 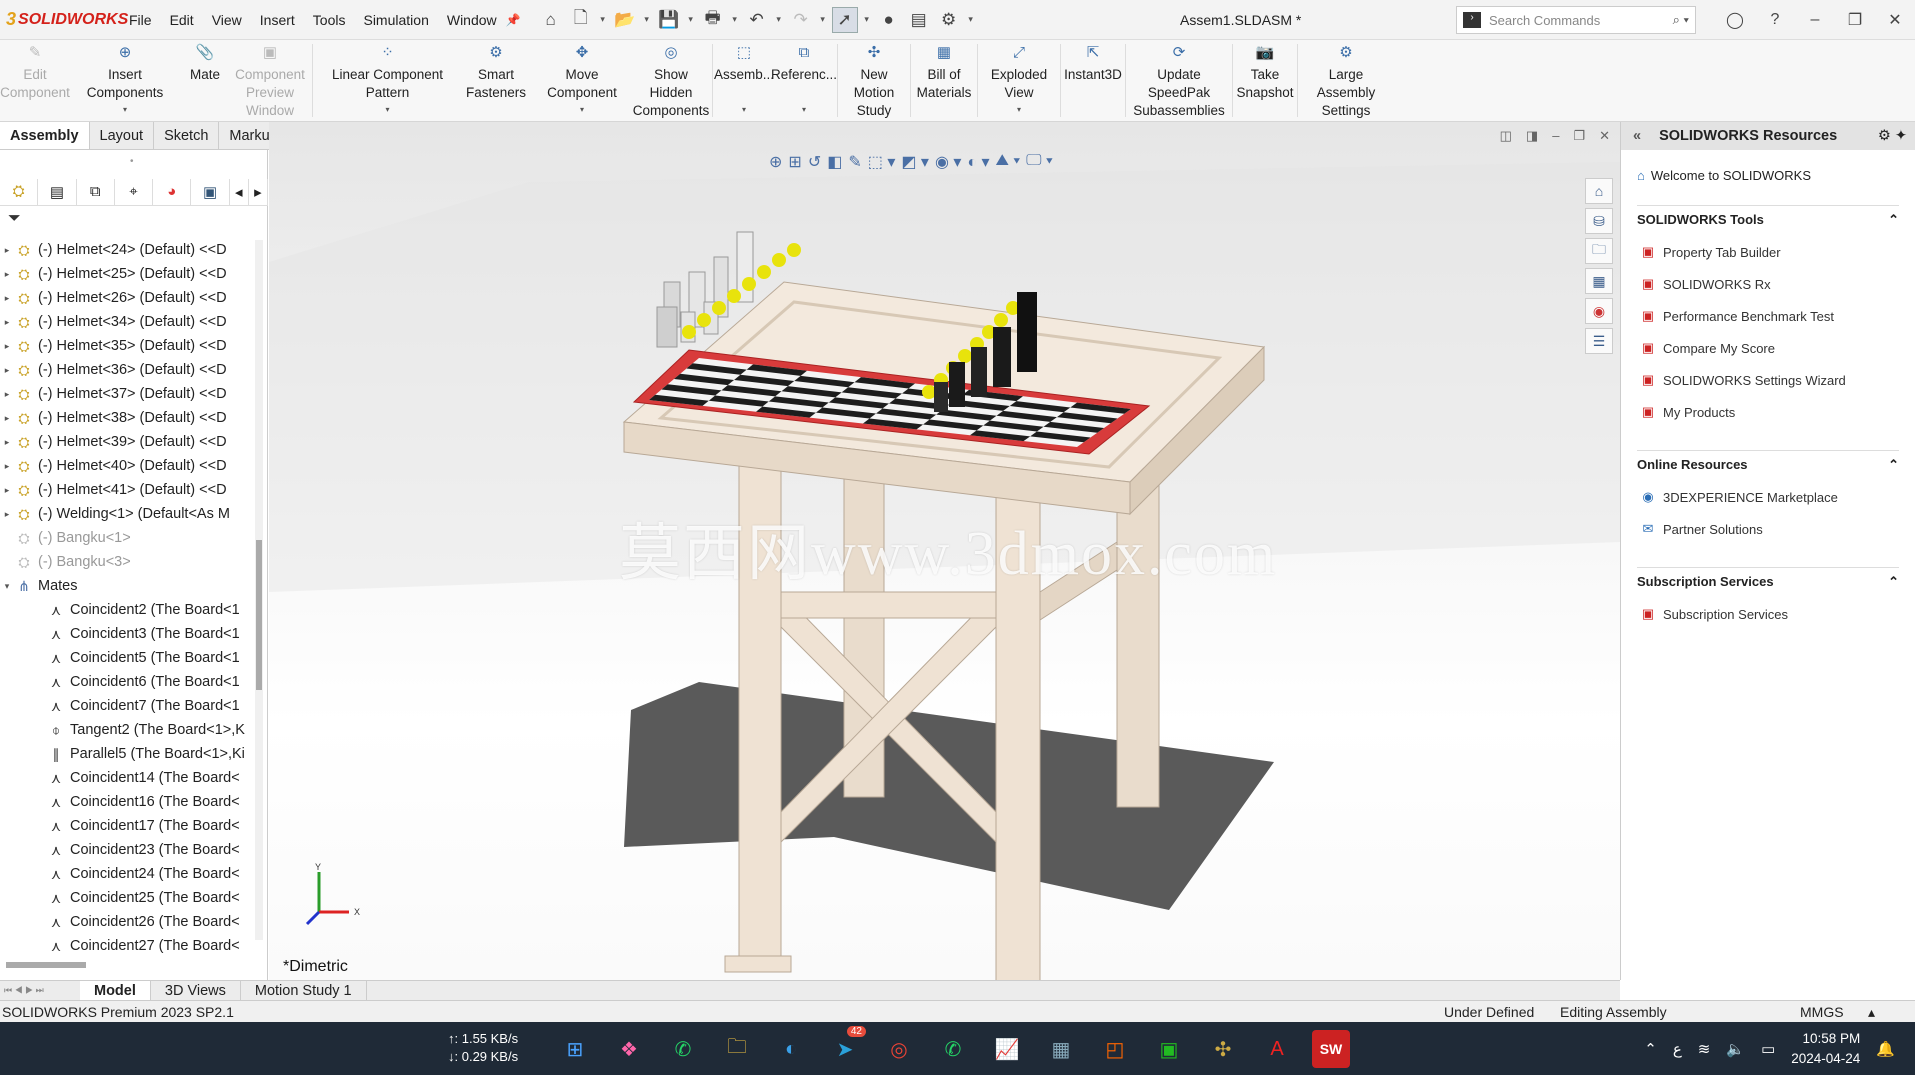 I want to click on tree-mate-item: ⋏ Coincident2 (The Board<1, so click(x=125, y=610).